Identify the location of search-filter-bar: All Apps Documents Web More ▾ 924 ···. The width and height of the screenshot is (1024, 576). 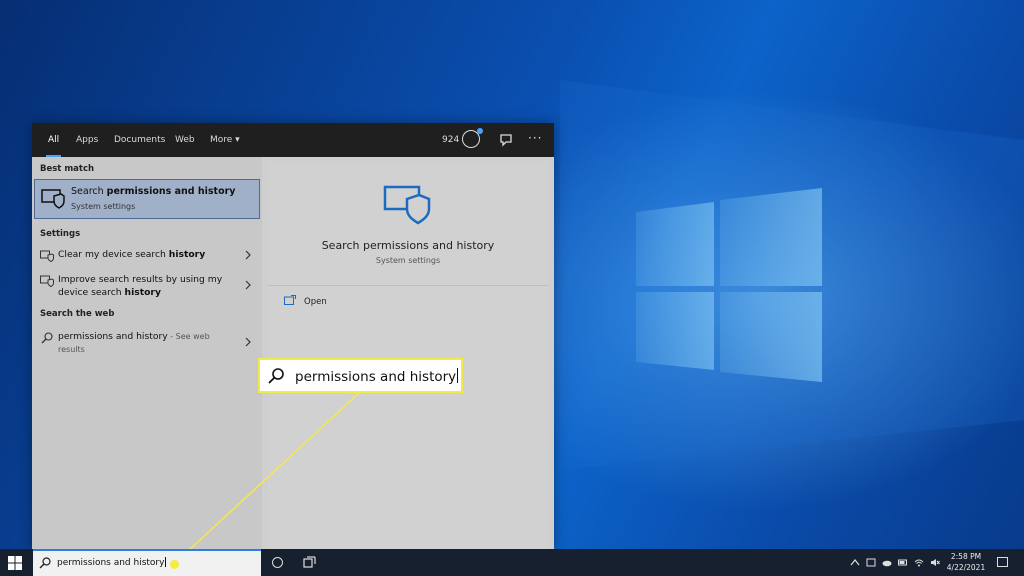
(293, 140).